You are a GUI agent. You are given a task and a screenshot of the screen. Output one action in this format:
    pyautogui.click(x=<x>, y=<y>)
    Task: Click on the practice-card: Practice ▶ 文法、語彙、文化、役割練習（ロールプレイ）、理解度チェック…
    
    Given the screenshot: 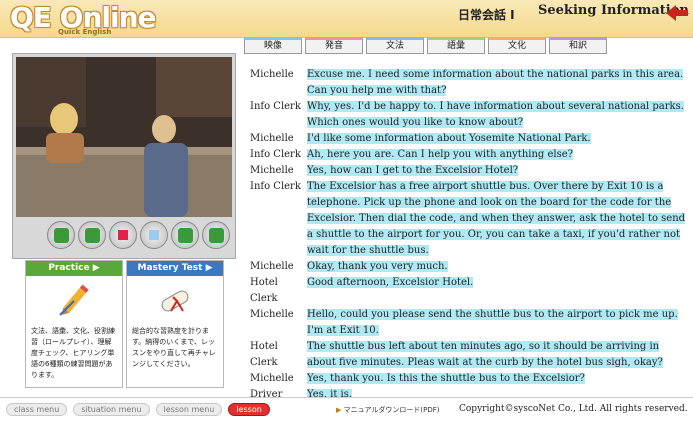 What is the action you would take?
    pyautogui.click(x=74, y=324)
    